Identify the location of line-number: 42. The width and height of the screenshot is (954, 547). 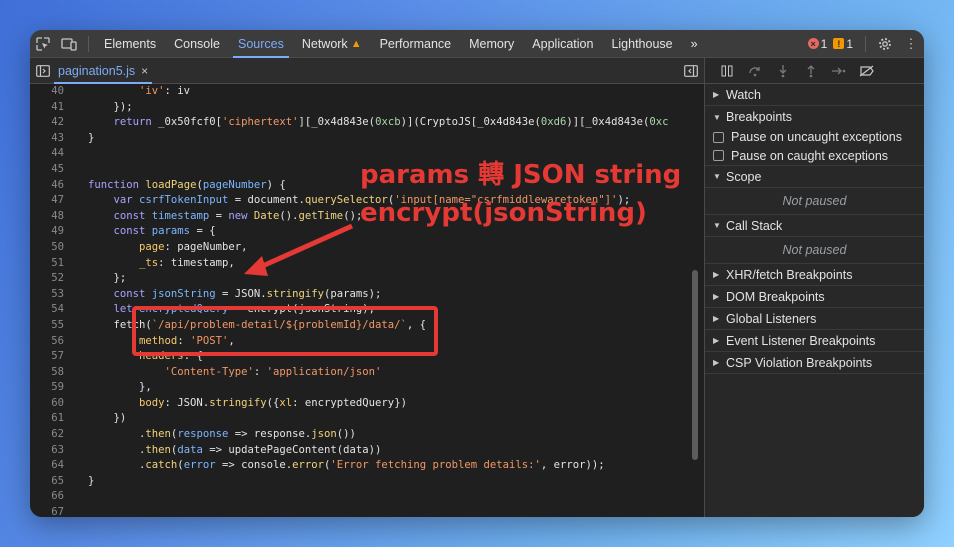
(47, 123).